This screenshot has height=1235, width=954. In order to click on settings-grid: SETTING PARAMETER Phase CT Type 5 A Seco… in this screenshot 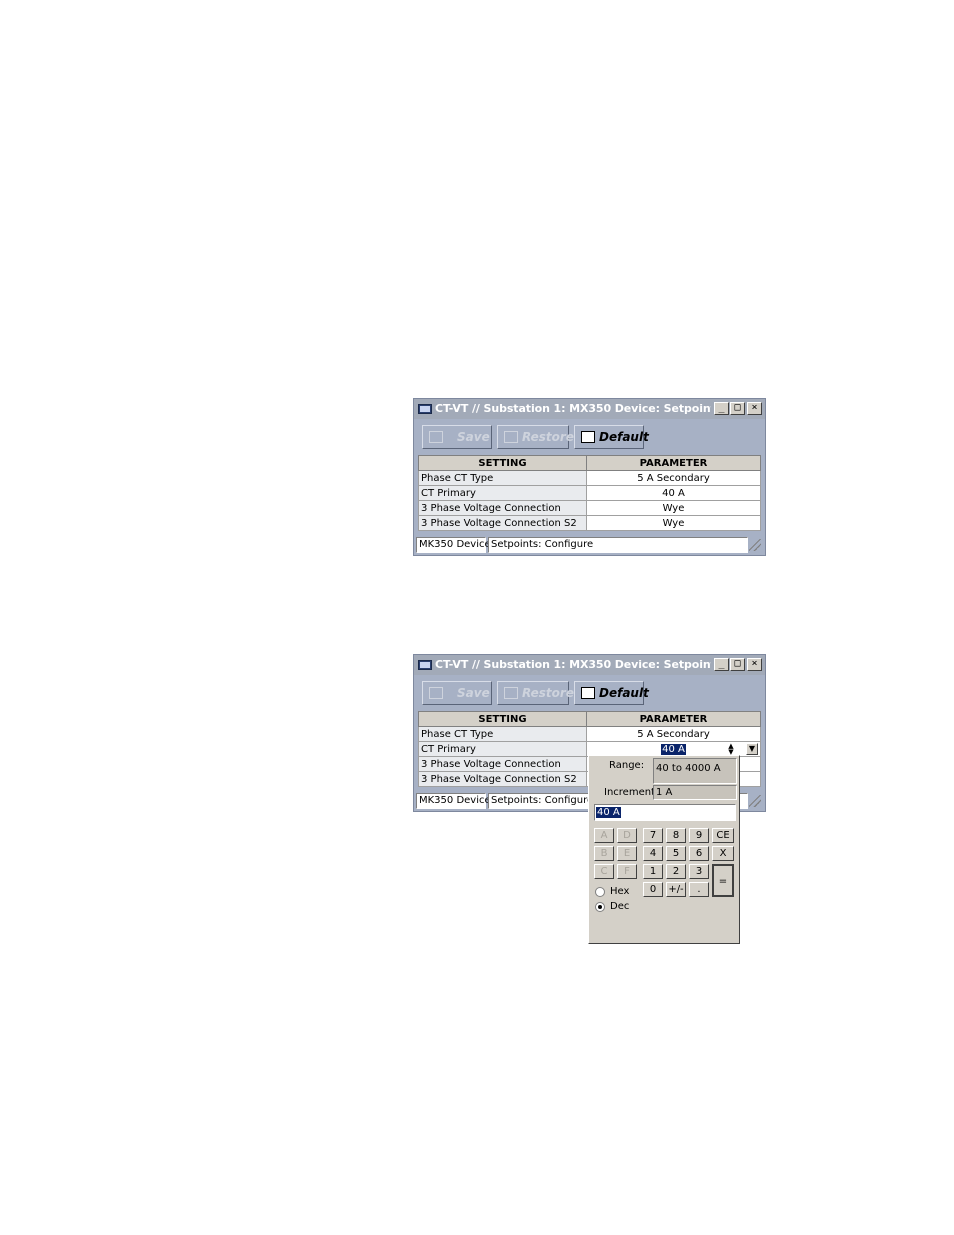, I will do `click(589, 493)`.